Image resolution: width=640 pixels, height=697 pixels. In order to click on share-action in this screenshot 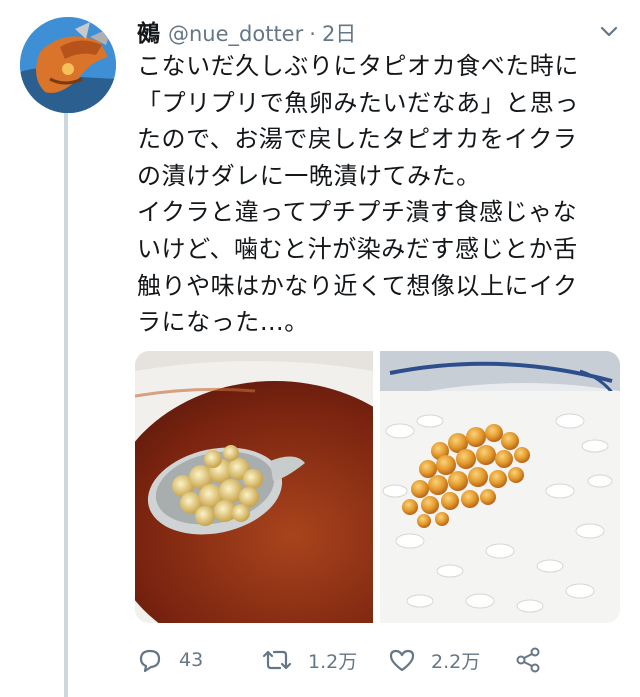, I will do `click(528, 660)`.